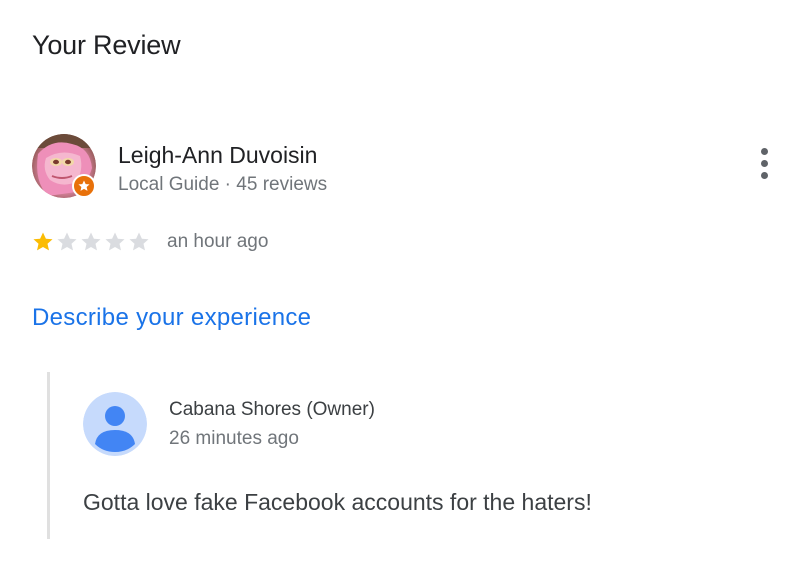 This screenshot has height=564, width=809. What do you see at coordinates (171, 318) in the screenshot?
I see `describe-experience-link: Describe your experience` at bounding box center [171, 318].